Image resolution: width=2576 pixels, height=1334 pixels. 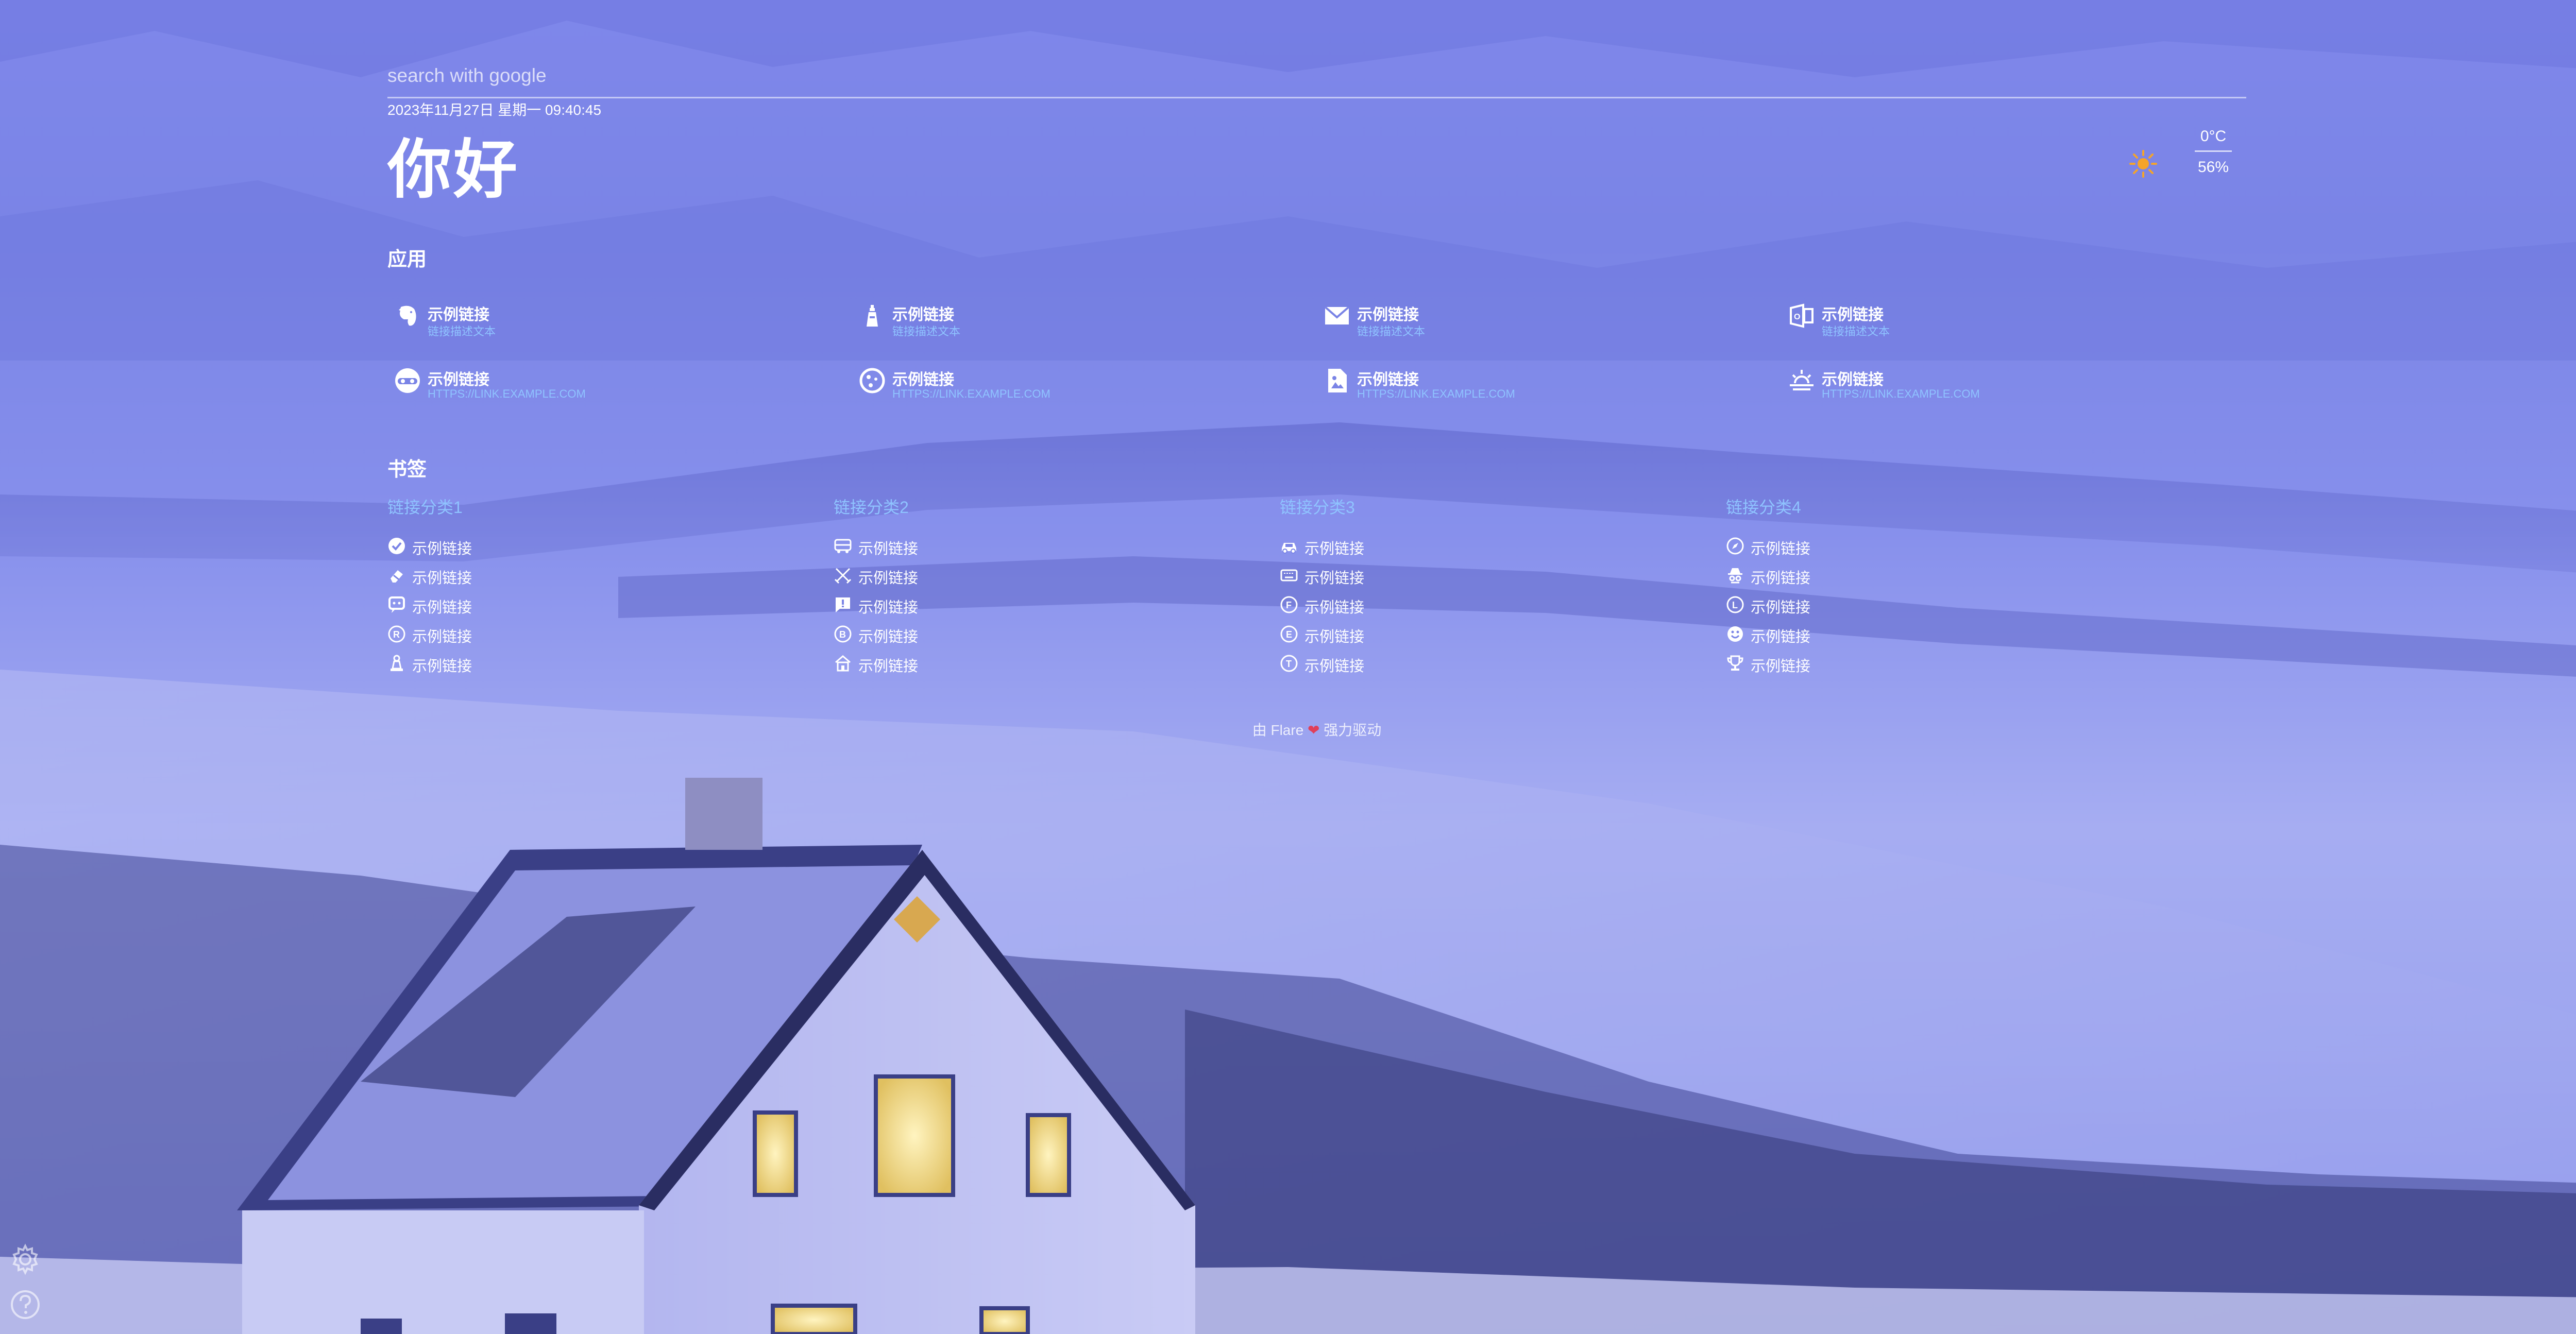 I want to click on house-icon, so click(x=843, y=663).